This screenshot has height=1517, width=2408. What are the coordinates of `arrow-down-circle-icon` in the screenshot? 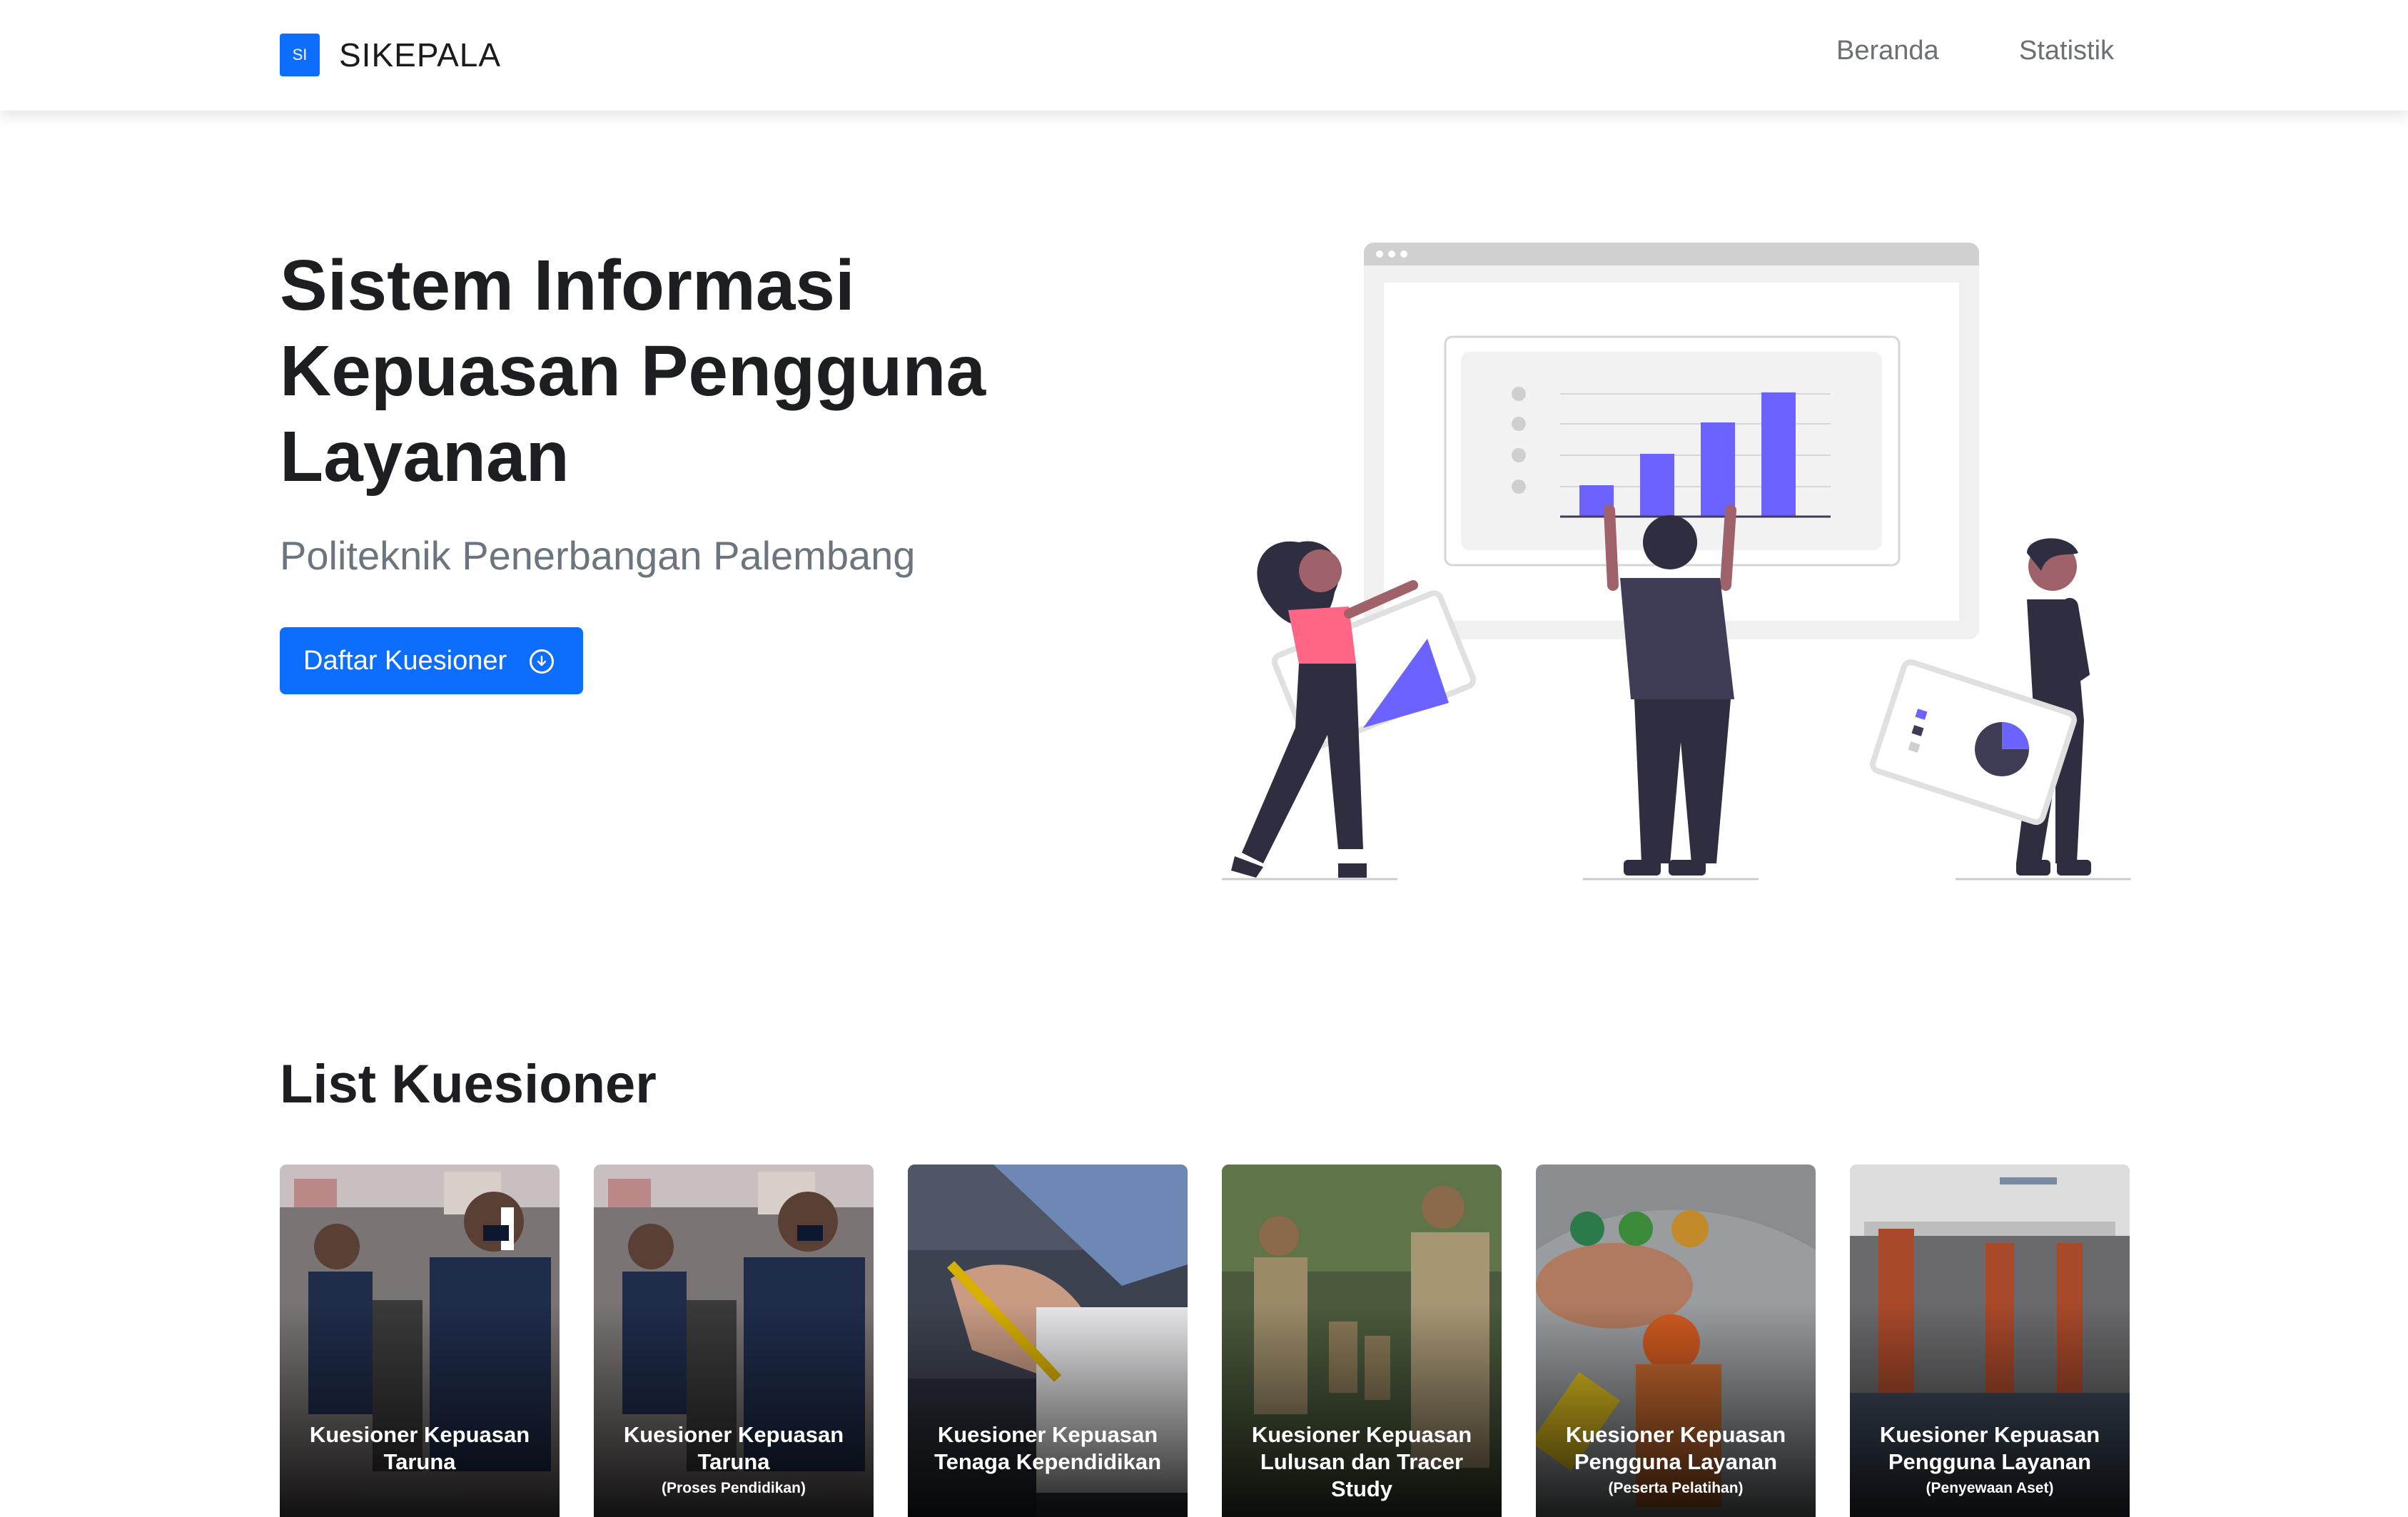 It's located at (542, 662).